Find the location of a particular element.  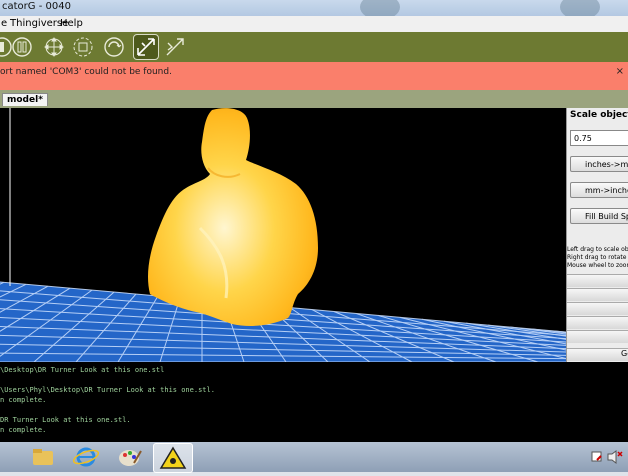

panel-title: Scale object is located at coordinates (599, 115).